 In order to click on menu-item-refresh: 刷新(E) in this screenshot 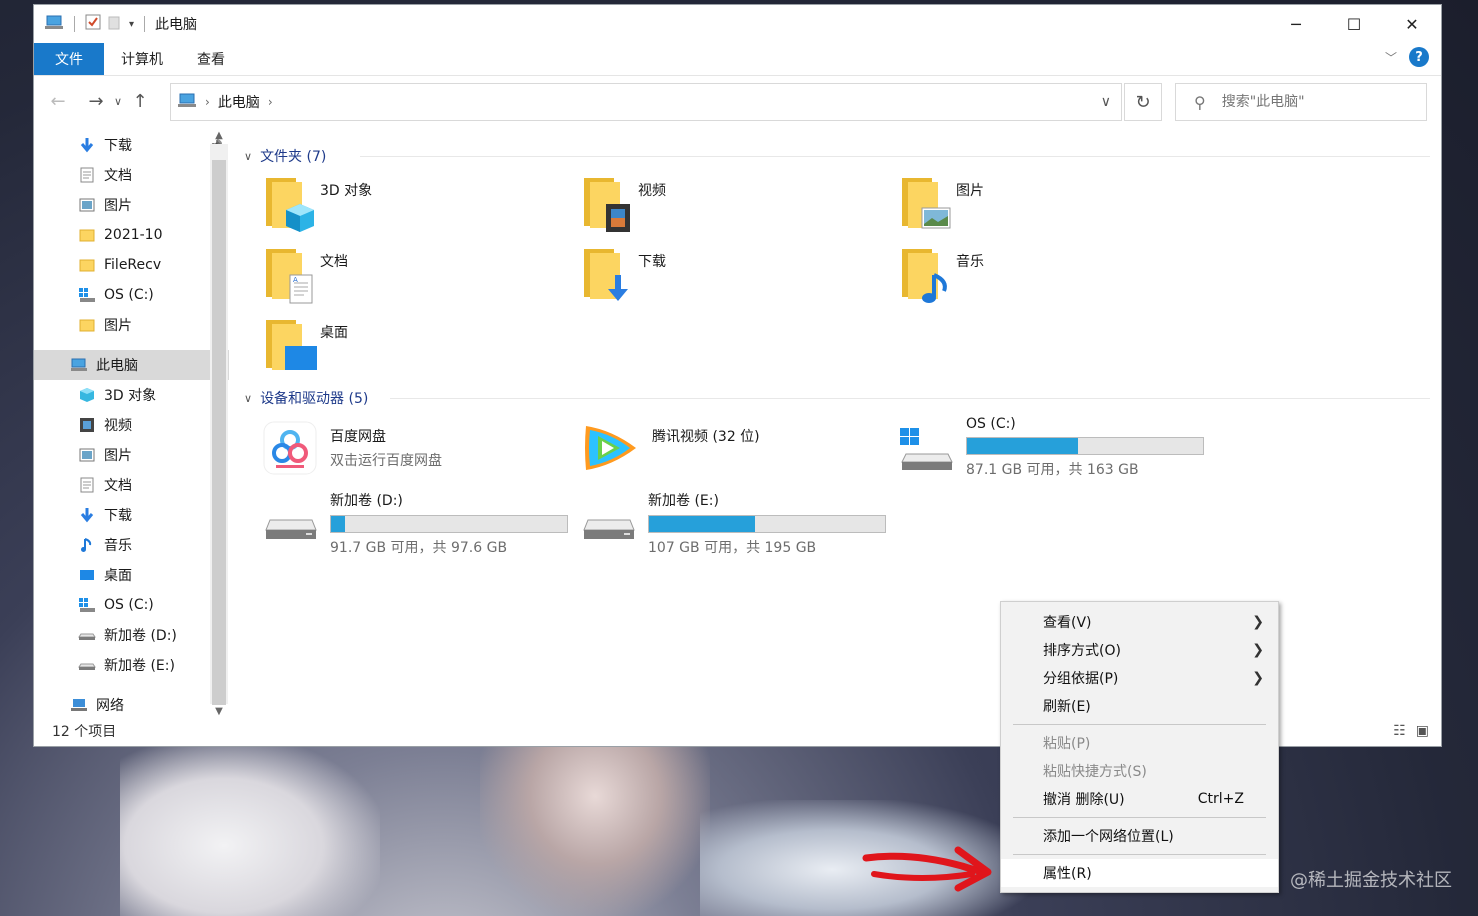, I will do `click(1139, 706)`.